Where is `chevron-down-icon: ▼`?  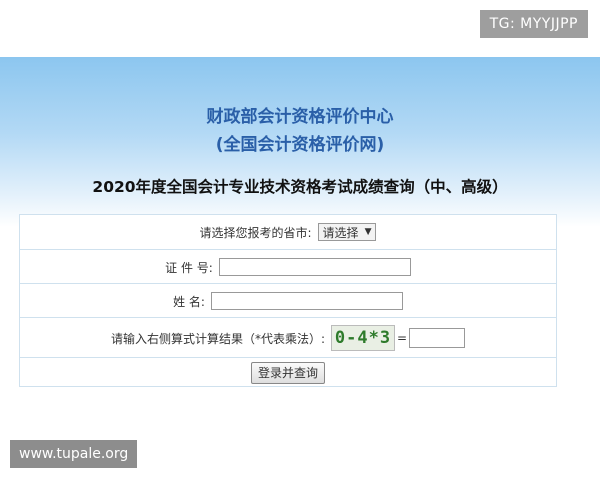
chevron-down-icon: ▼ is located at coordinates (368, 232).